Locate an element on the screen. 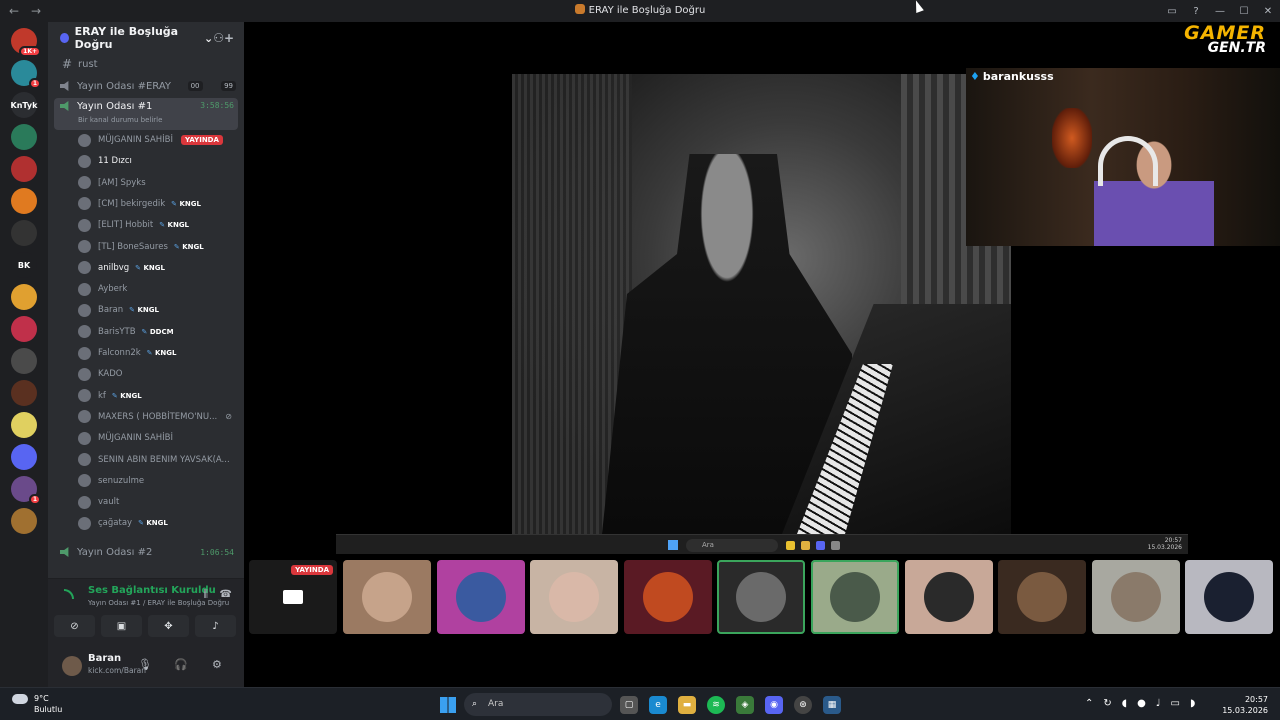  window-title-text: ERAY ile Boşluğa Doğru is located at coordinates (647, 10).